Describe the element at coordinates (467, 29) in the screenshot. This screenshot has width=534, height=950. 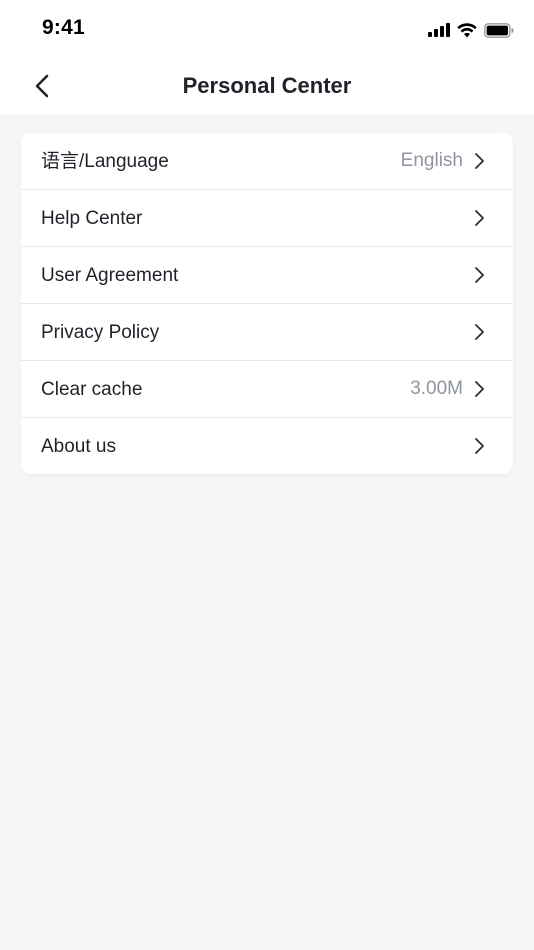
I see `wifi-icon` at that location.